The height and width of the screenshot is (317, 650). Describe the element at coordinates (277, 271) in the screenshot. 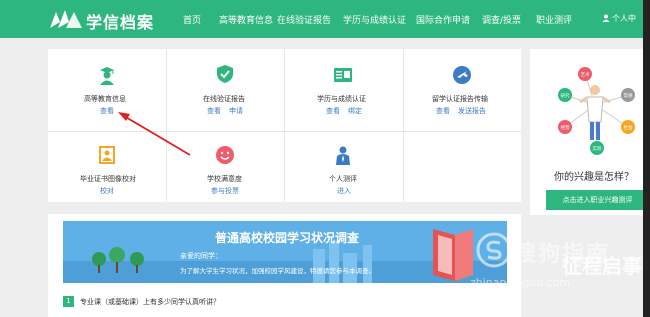

I see `survey-description: 为了解大学生学习状况，加强校园学风建设，特邀请您参与本调查。` at that location.